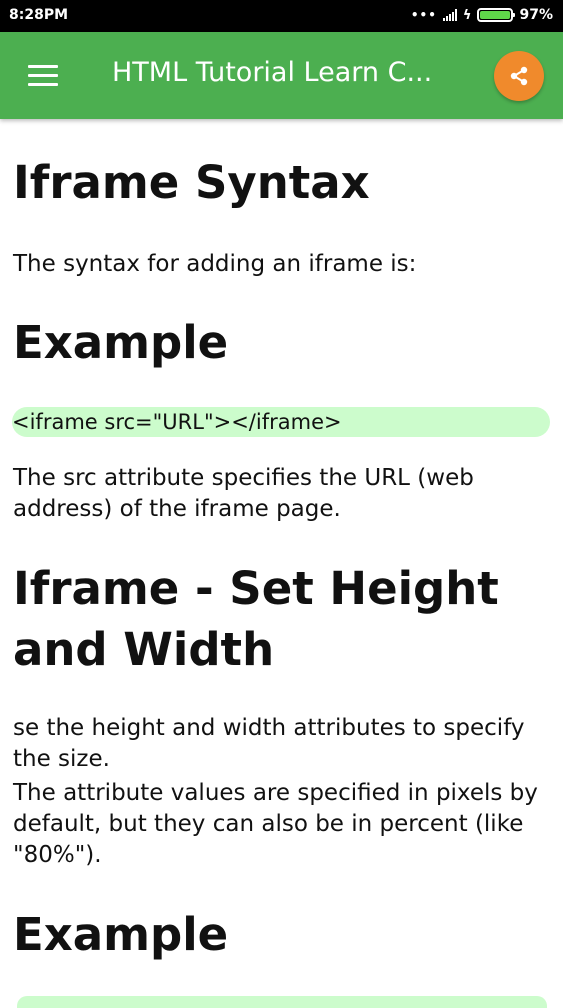 This screenshot has width=563, height=1008. What do you see at coordinates (281, 422) in the screenshot?
I see `code-example: <iframe src="URL"></iframe>` at bounding box center [281, 422].